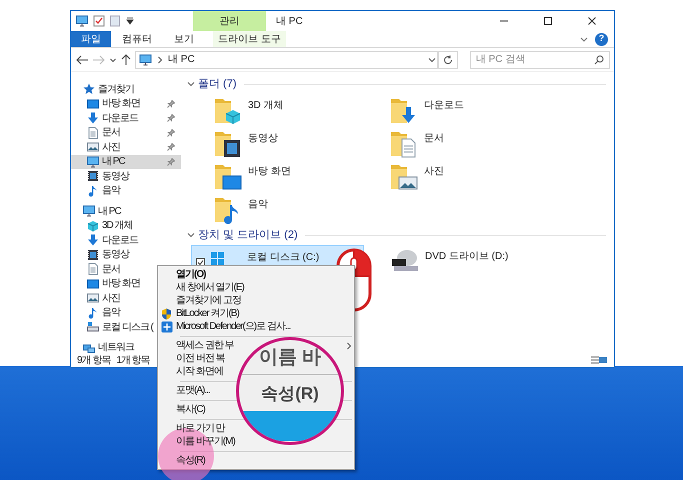 The image size is (683, 480). Describe the element at coordinates (130, 21) in the screenshot. I see `dropdown-icon` at that location.